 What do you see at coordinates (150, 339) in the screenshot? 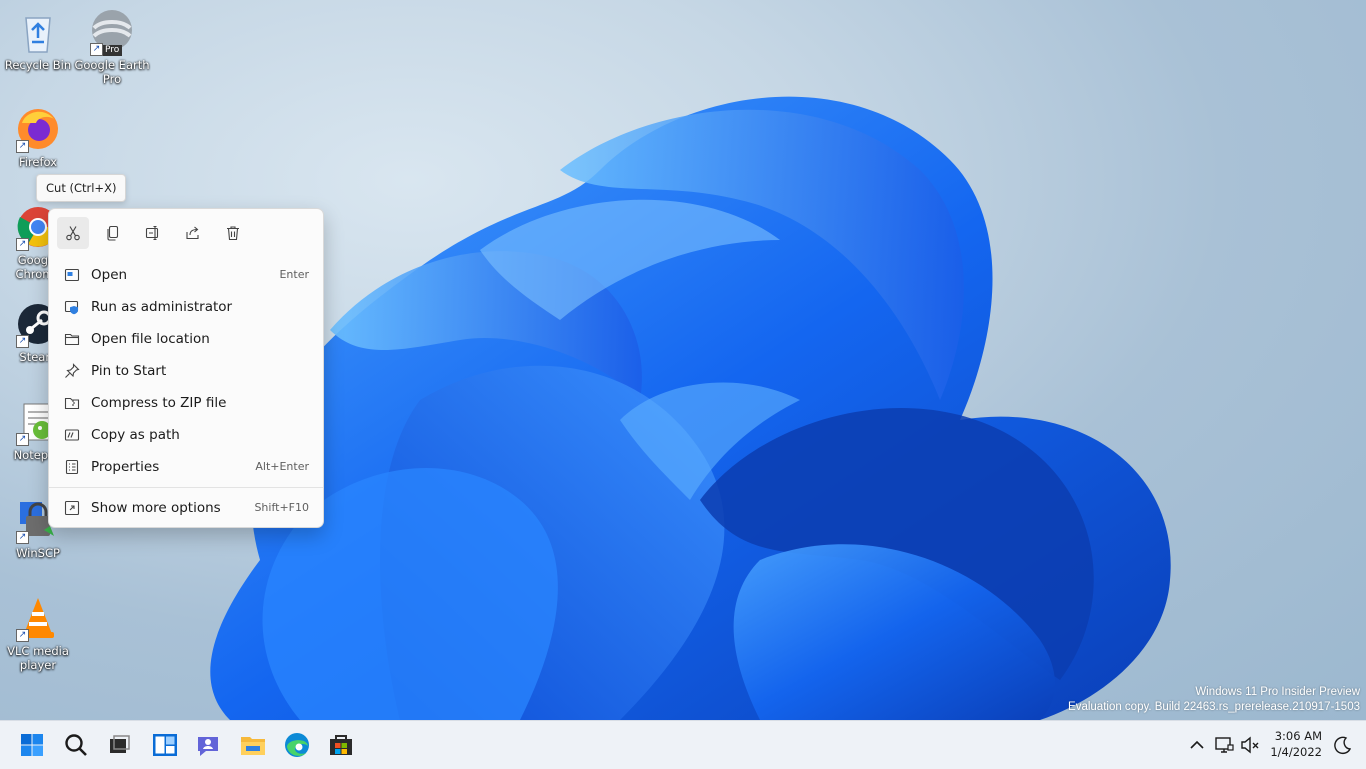
I see `menu-item-label: Open file location` at bounding box center [150, 339].